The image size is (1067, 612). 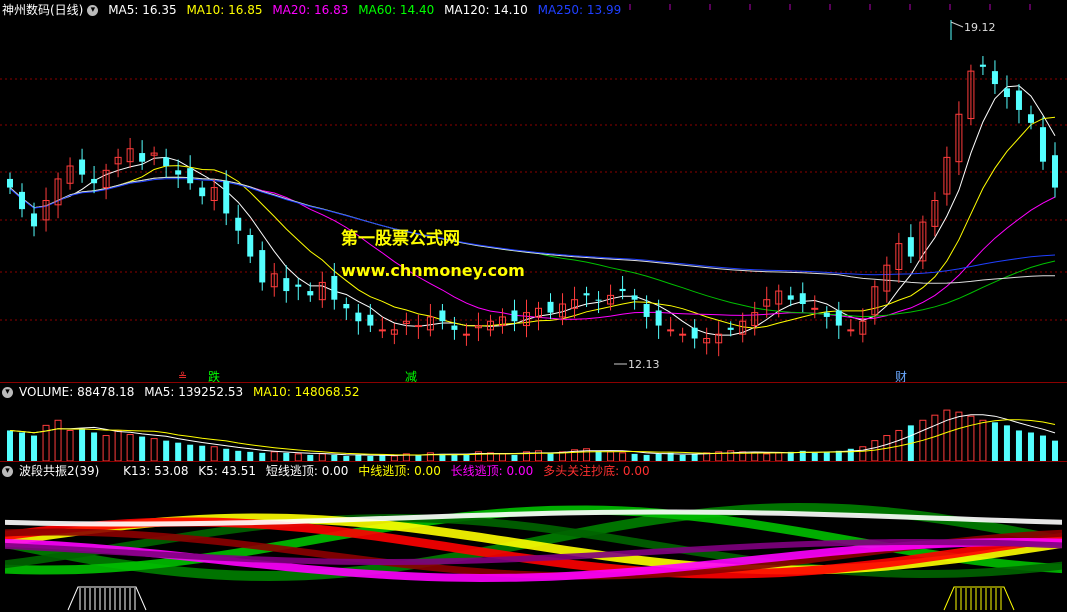 I want to click on indicator-title: 波段共振2(39), so click(x=59, y=471).